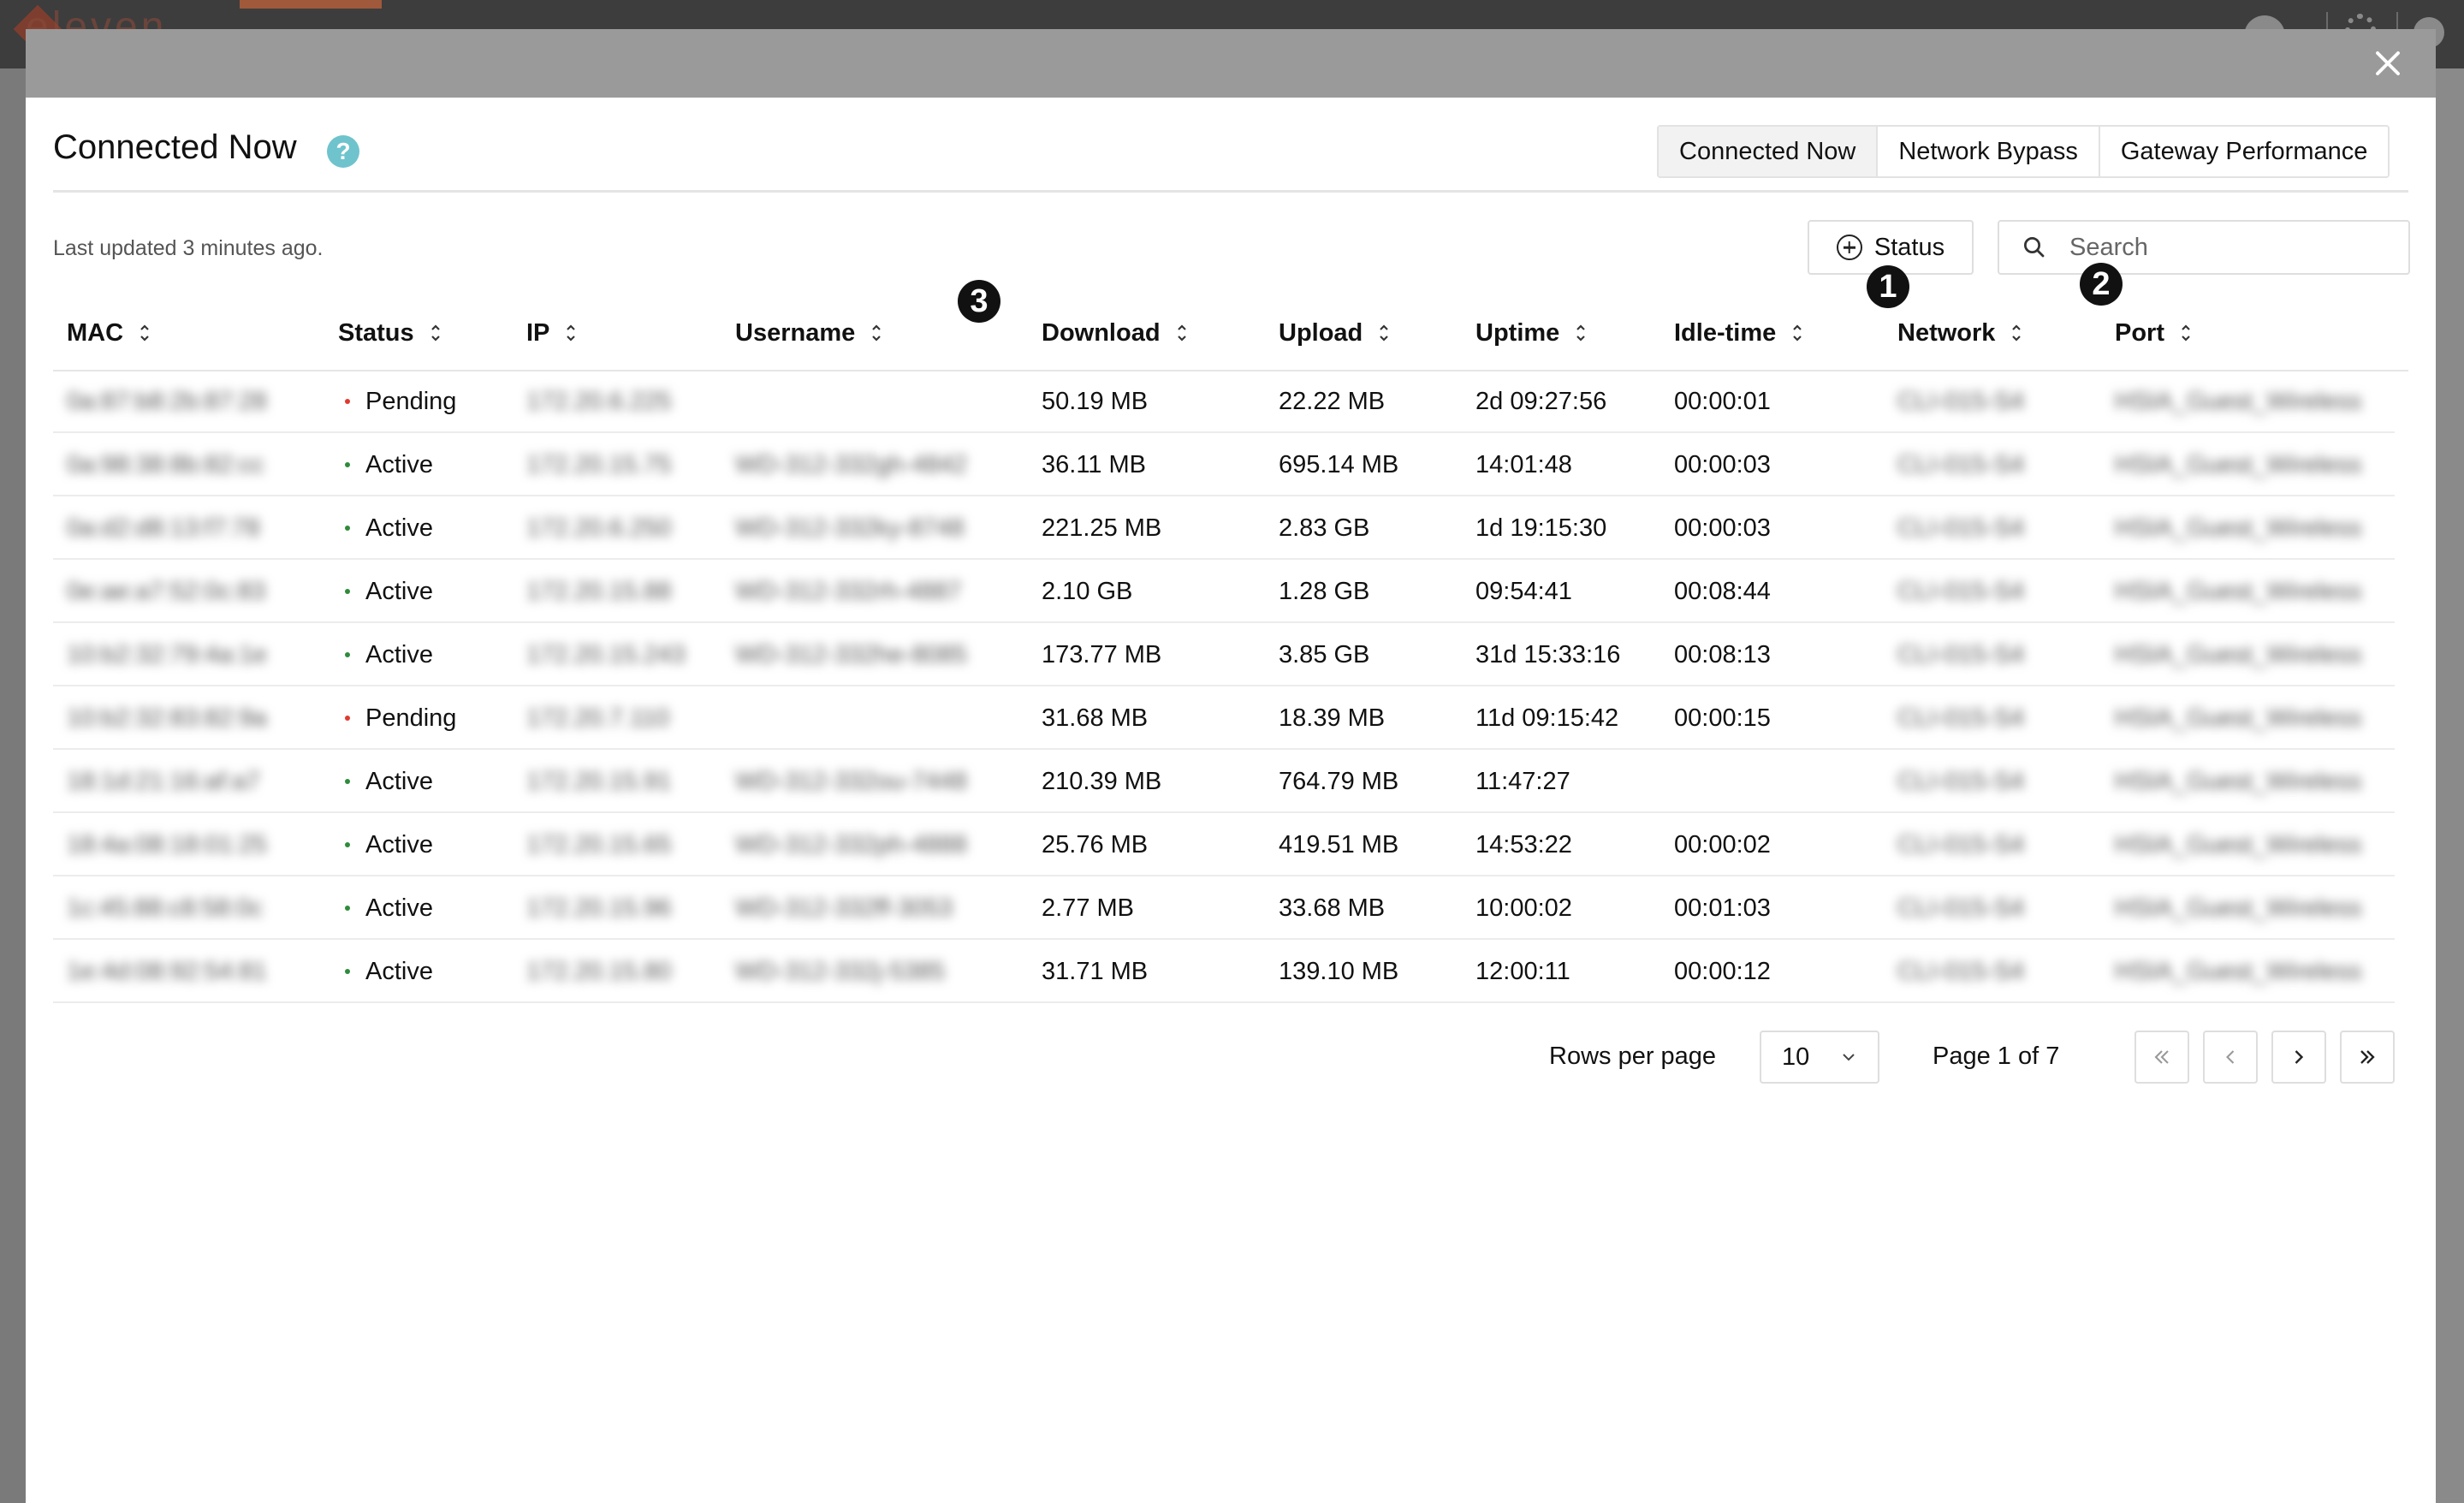 The height and width of the screenshot is (1503, 2464). Describe the element at coordinates (1772, 592) in the screenshot. I see `cell-idle-time: 00:08:44` at that location.